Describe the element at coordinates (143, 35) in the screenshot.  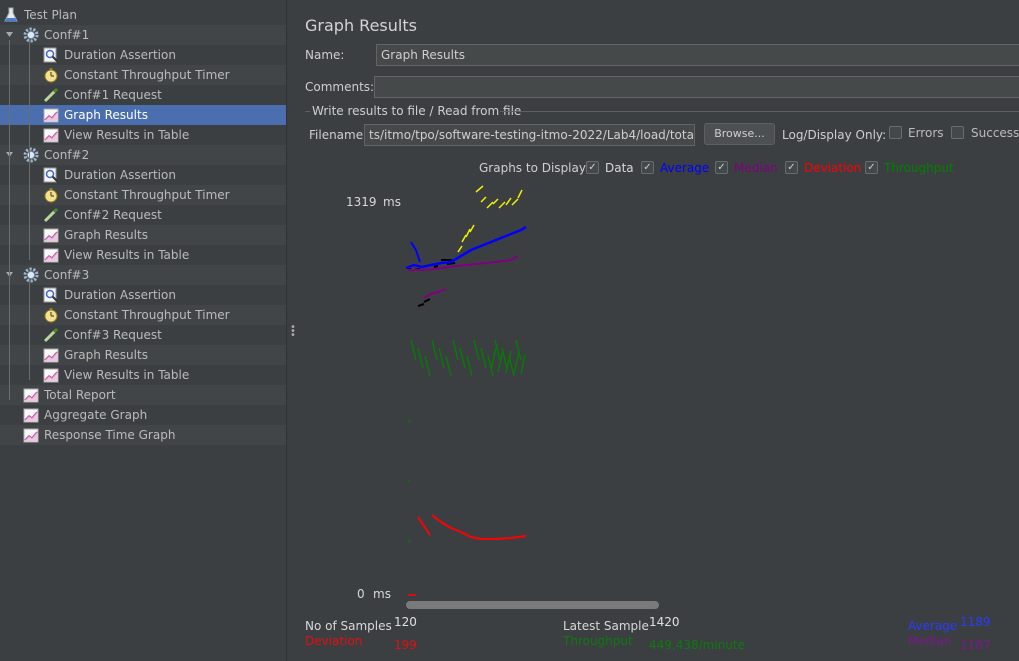
I see `tree-item: Conf#1` at that location.